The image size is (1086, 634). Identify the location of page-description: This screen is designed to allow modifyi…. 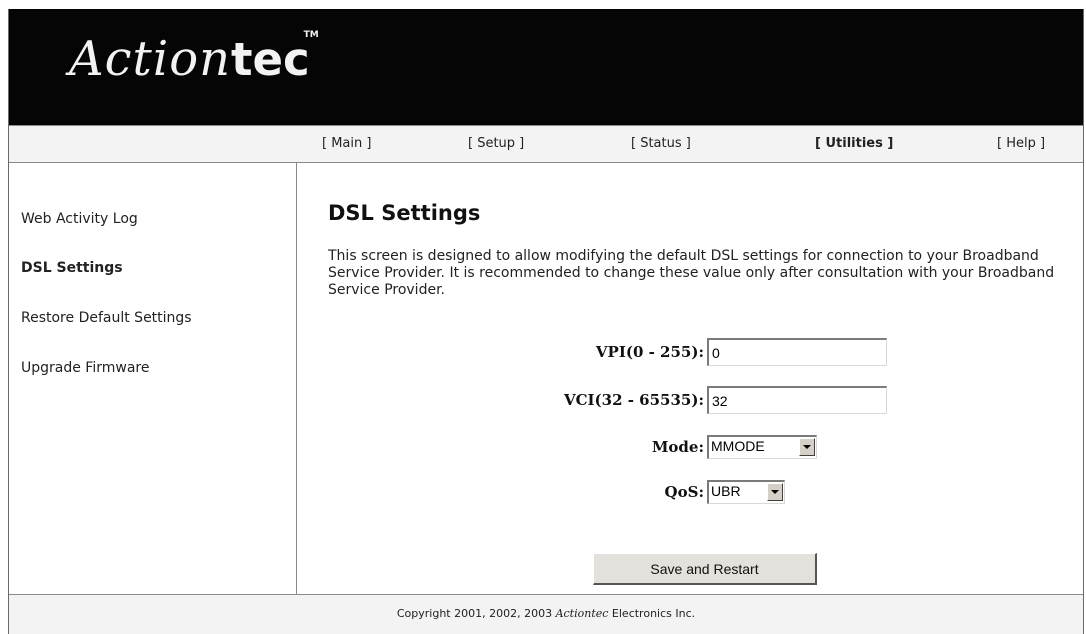
(691, 273).